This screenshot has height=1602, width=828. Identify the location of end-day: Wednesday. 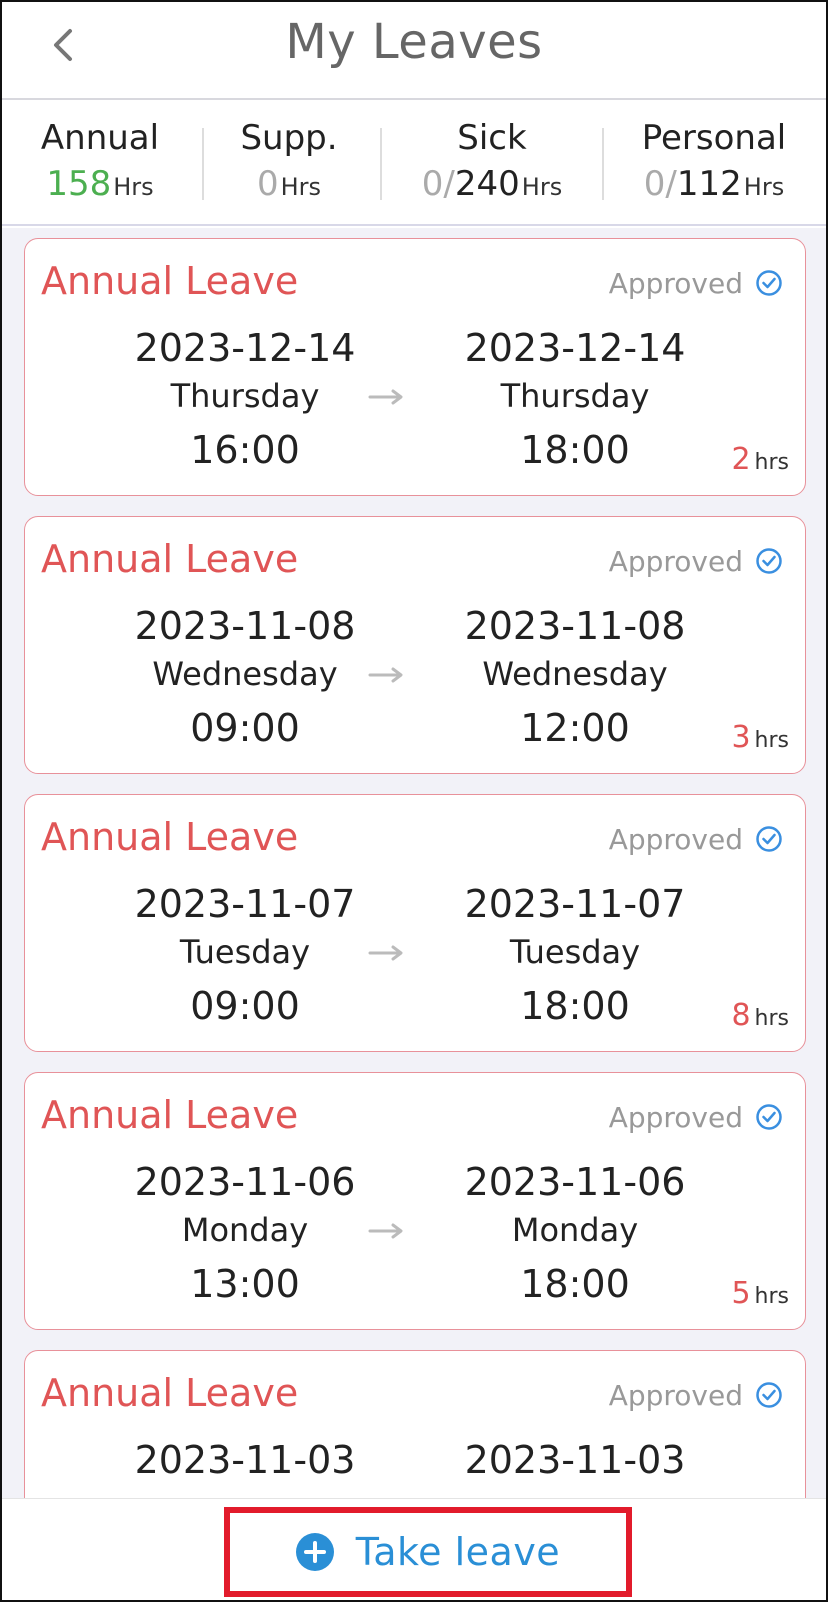
(575, 674).